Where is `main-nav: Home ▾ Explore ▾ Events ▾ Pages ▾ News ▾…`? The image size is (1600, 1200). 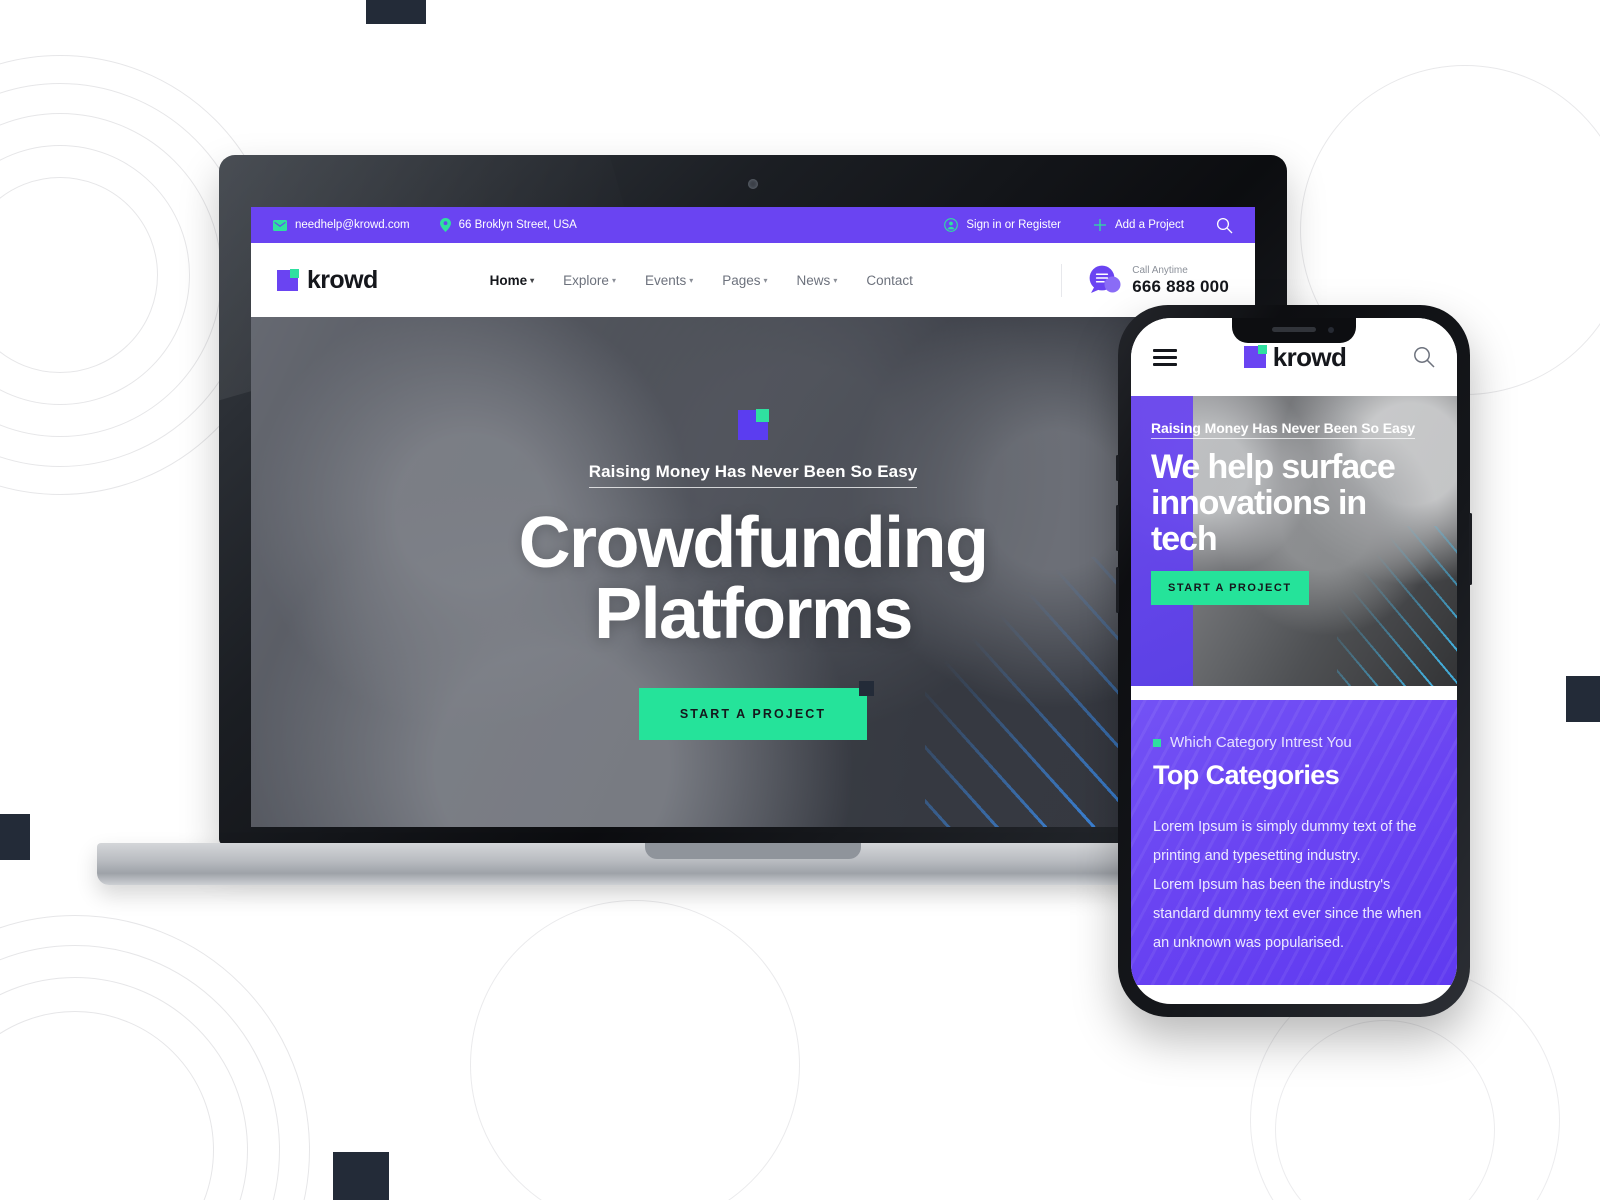 main-nav: Home ▾ Explore ▾ Events ▾ Pages ▾ News ▾… is located at coordinates (701, 280).